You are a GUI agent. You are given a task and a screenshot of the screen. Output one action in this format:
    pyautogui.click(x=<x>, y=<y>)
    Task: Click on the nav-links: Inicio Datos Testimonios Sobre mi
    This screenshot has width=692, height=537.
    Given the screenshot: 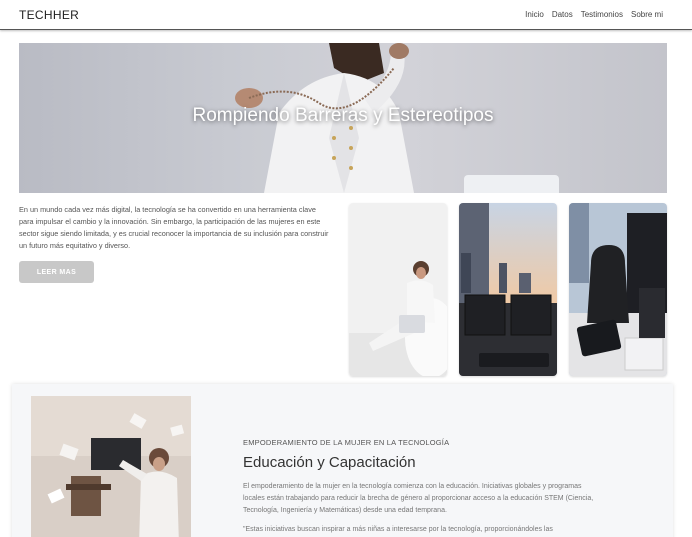 What is the action you would take?
    pyautogui.click(x=594, y=14)
    